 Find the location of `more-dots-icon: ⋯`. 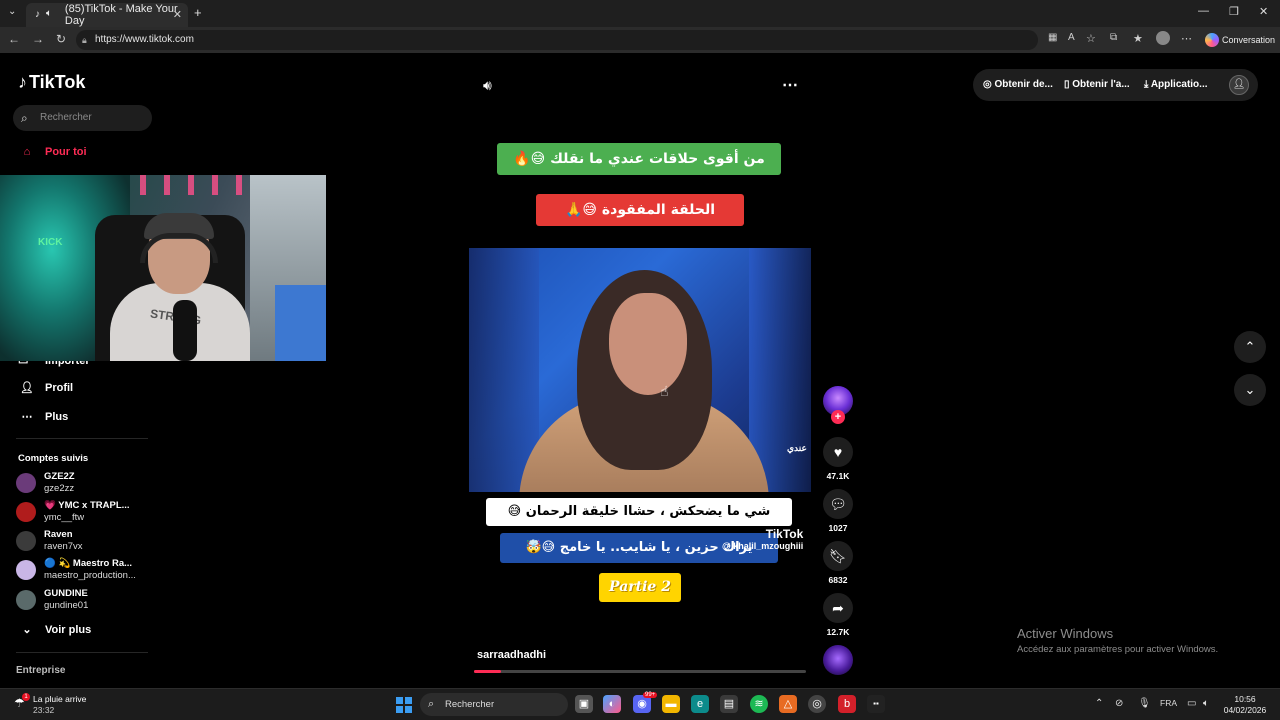

more-dots-icon: ⋯ is located at coordinates (27, 417).